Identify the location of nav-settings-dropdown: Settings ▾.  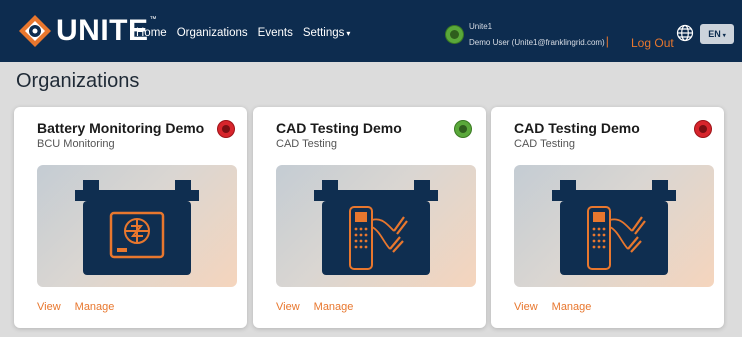
(327, 33).